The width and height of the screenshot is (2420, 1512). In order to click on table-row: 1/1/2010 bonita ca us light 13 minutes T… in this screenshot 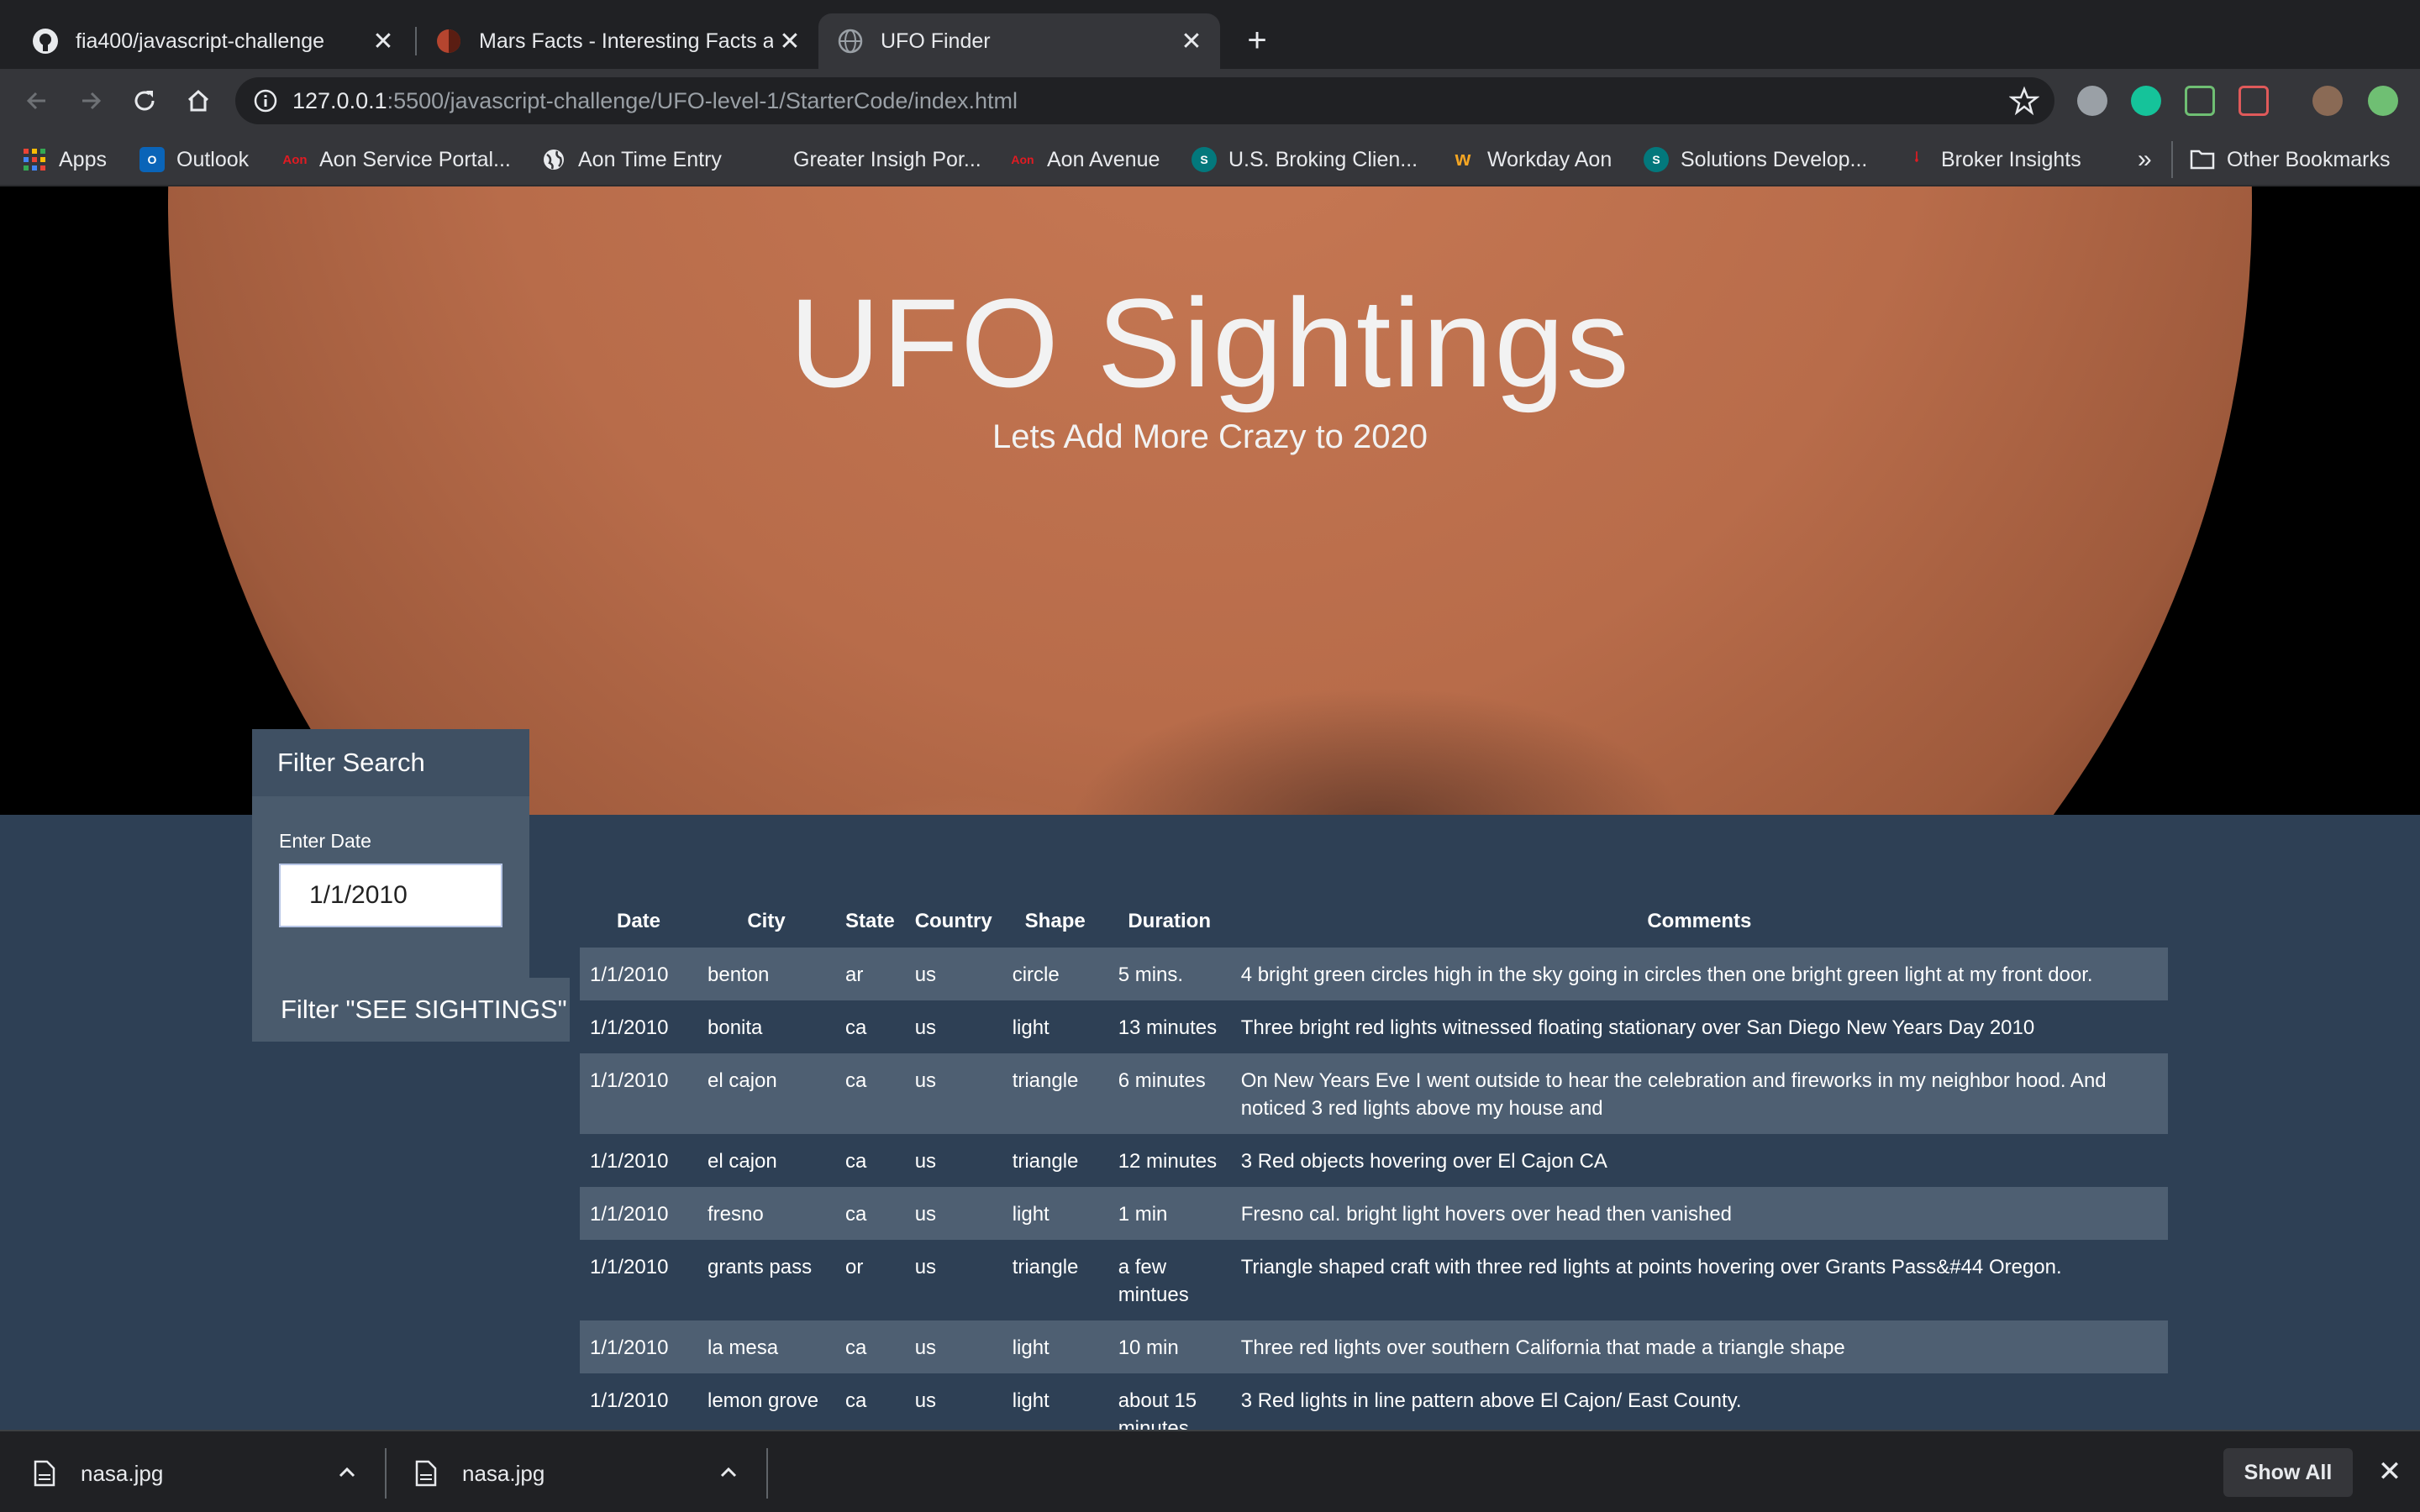, I will do `click(1374, 1026)`.